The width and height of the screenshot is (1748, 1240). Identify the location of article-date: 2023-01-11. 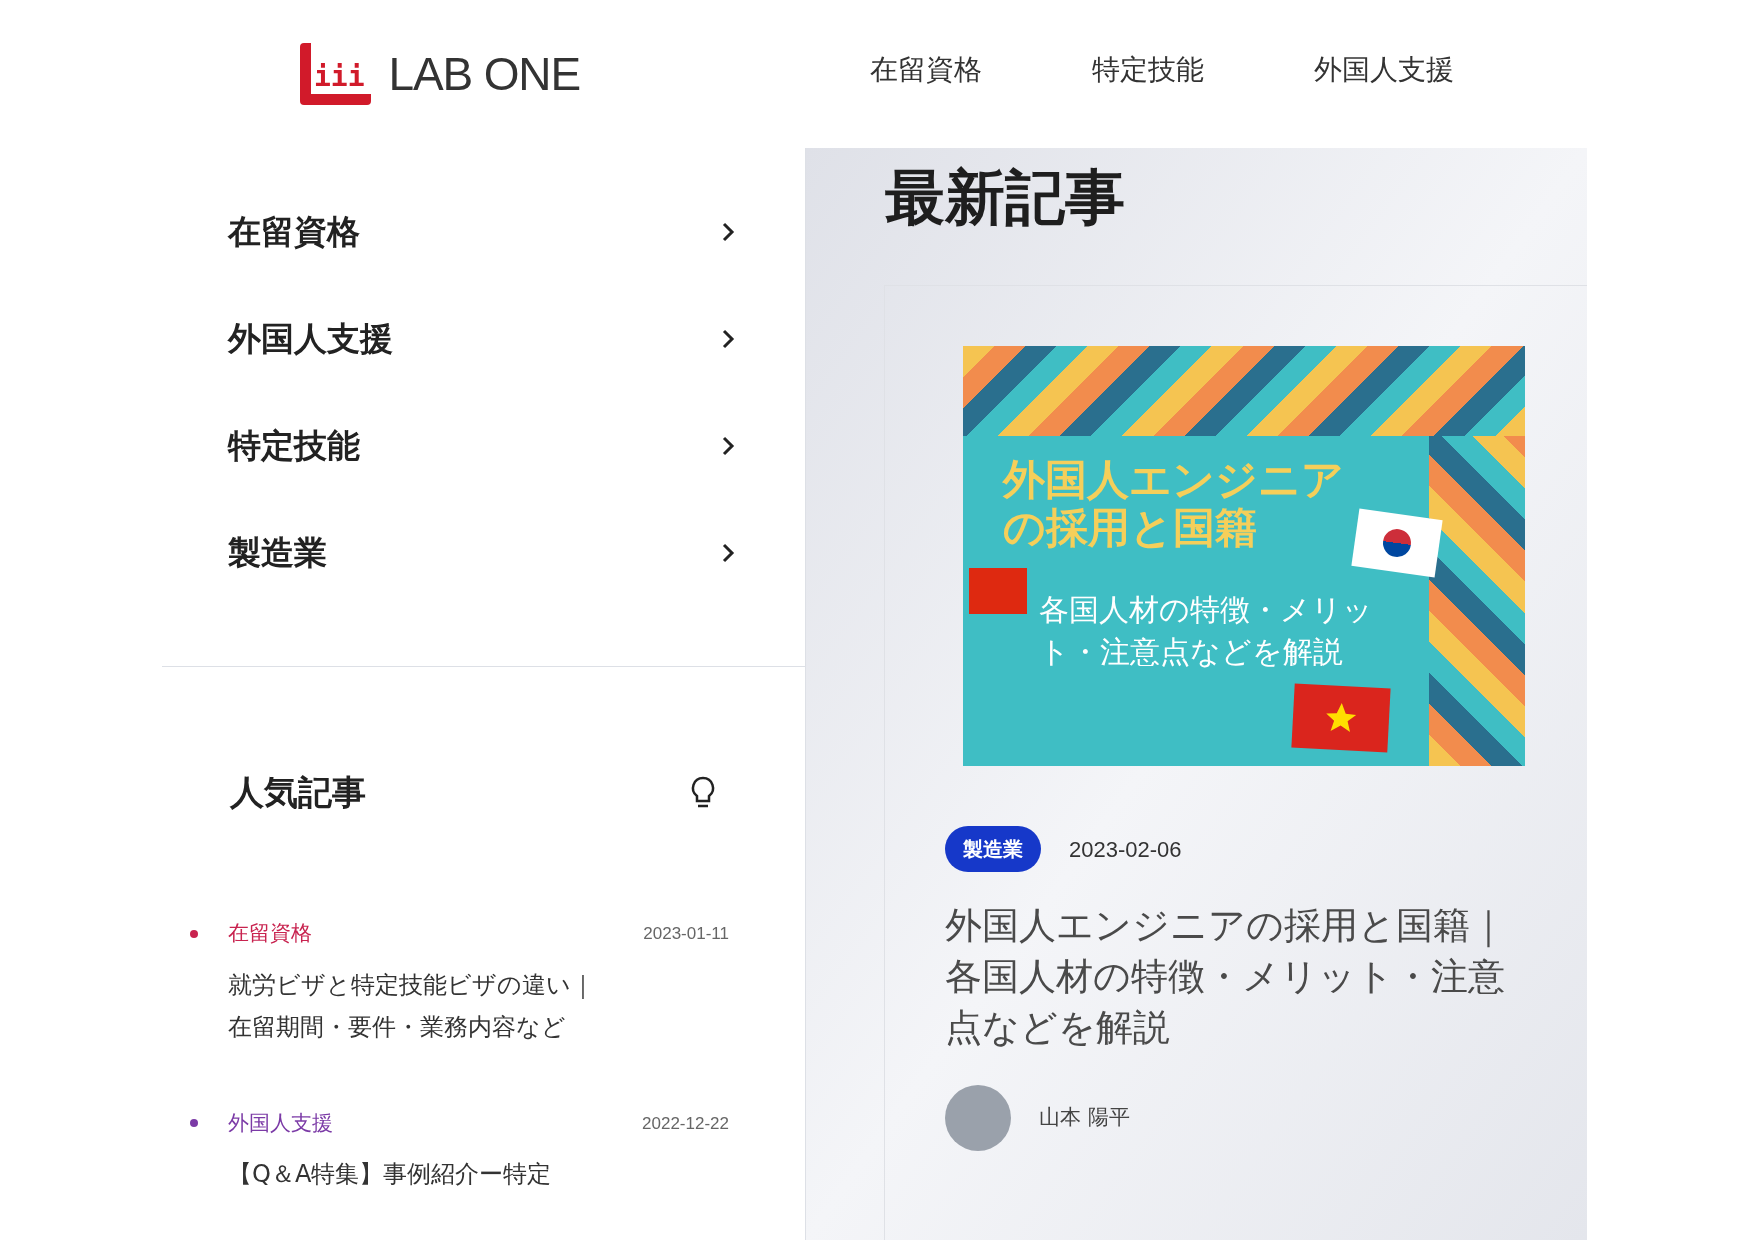
(686, 934).